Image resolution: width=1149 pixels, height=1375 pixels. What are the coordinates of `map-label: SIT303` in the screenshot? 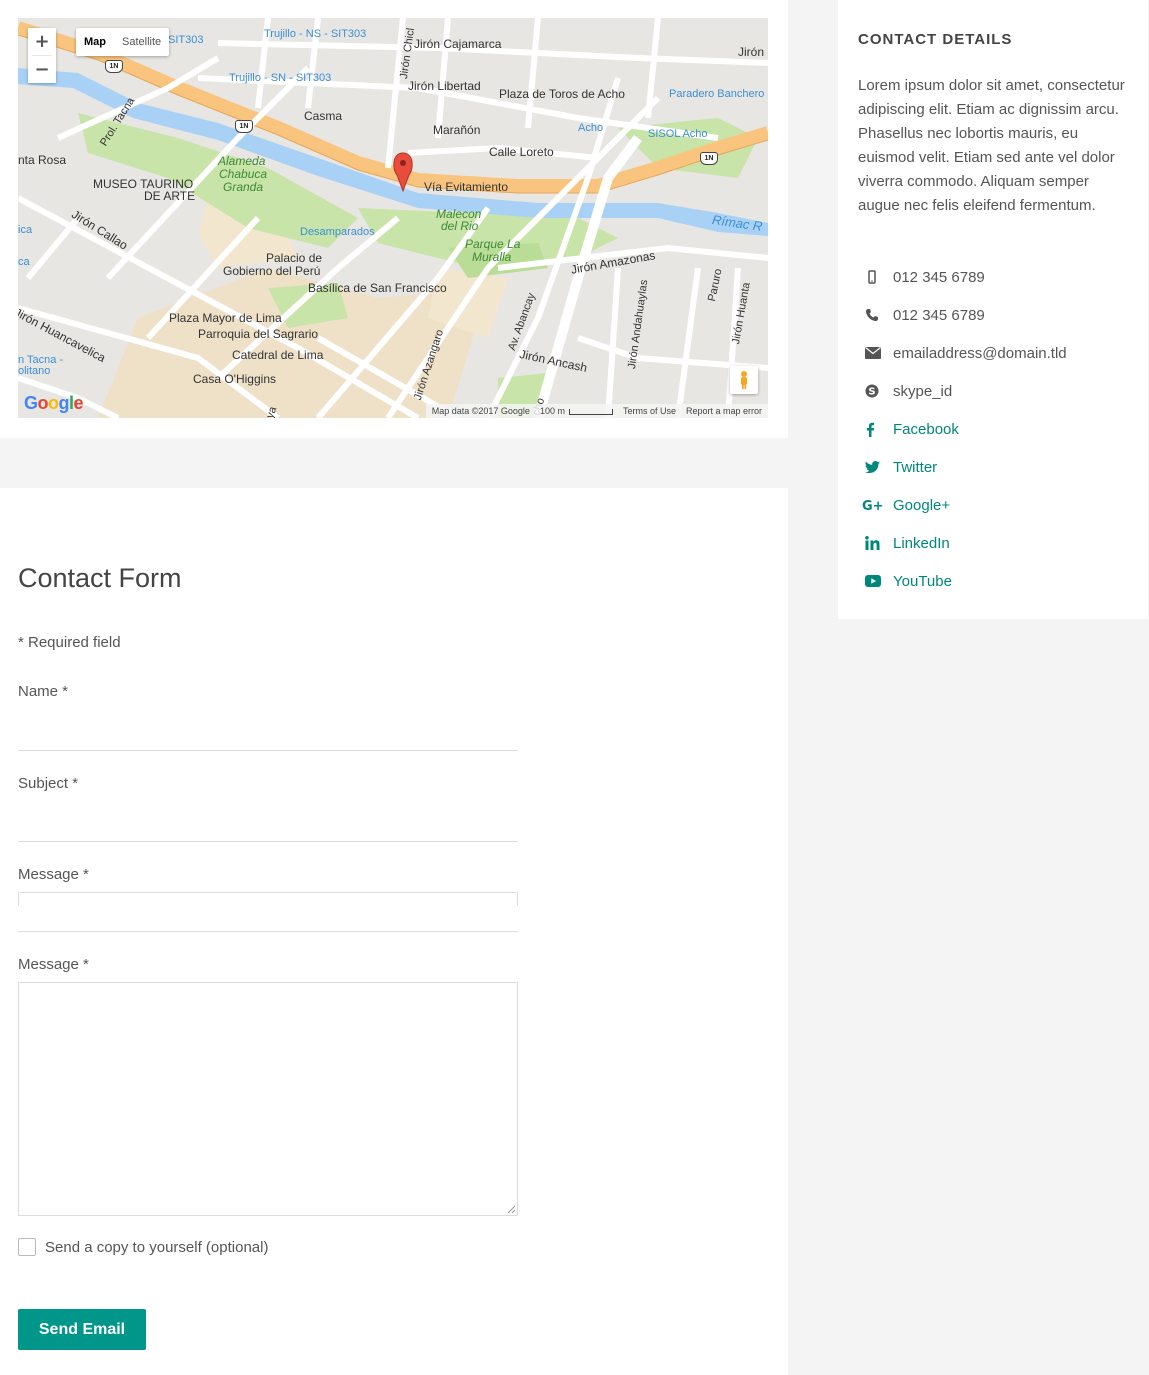 It's located at (186, 40).